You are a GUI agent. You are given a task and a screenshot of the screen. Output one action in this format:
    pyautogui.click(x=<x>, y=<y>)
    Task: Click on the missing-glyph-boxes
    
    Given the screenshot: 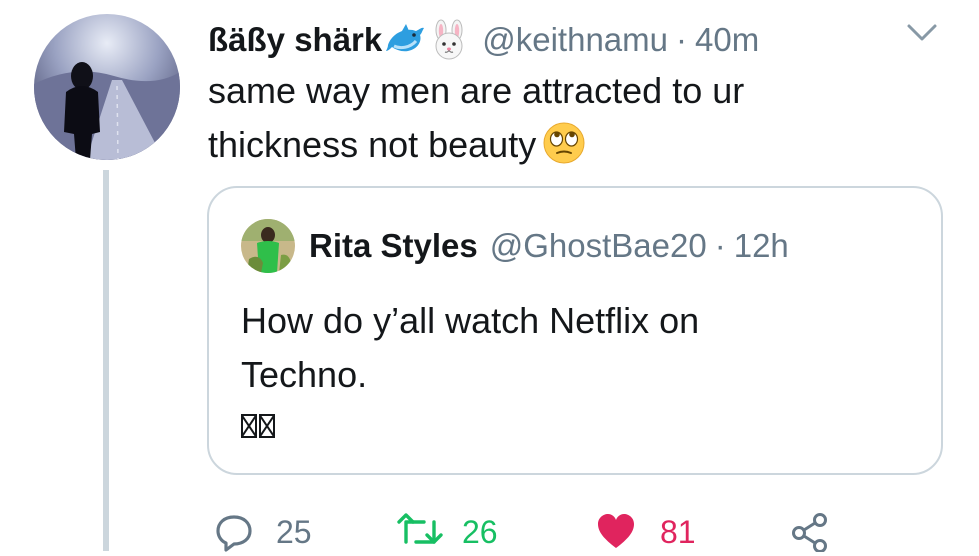 What is the action you would take?
    pyautogui.click(x=258, y=426)
    